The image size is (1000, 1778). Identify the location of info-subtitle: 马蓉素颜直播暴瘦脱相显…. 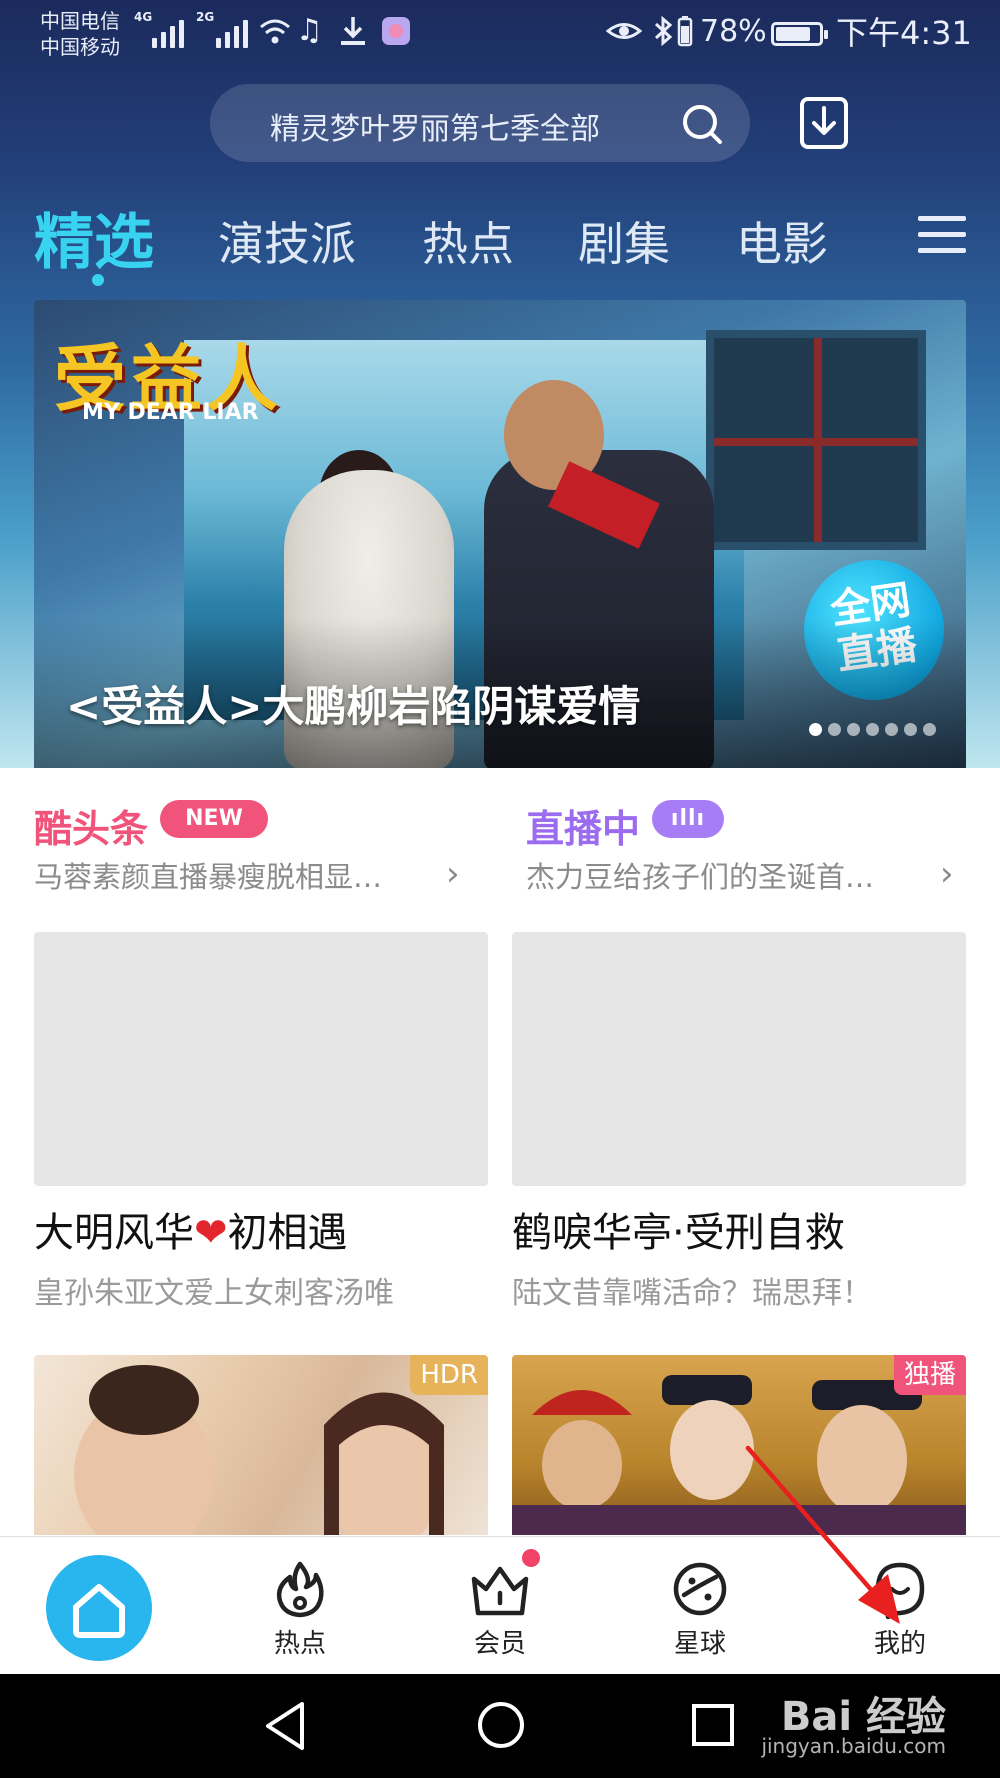
(208, 877).